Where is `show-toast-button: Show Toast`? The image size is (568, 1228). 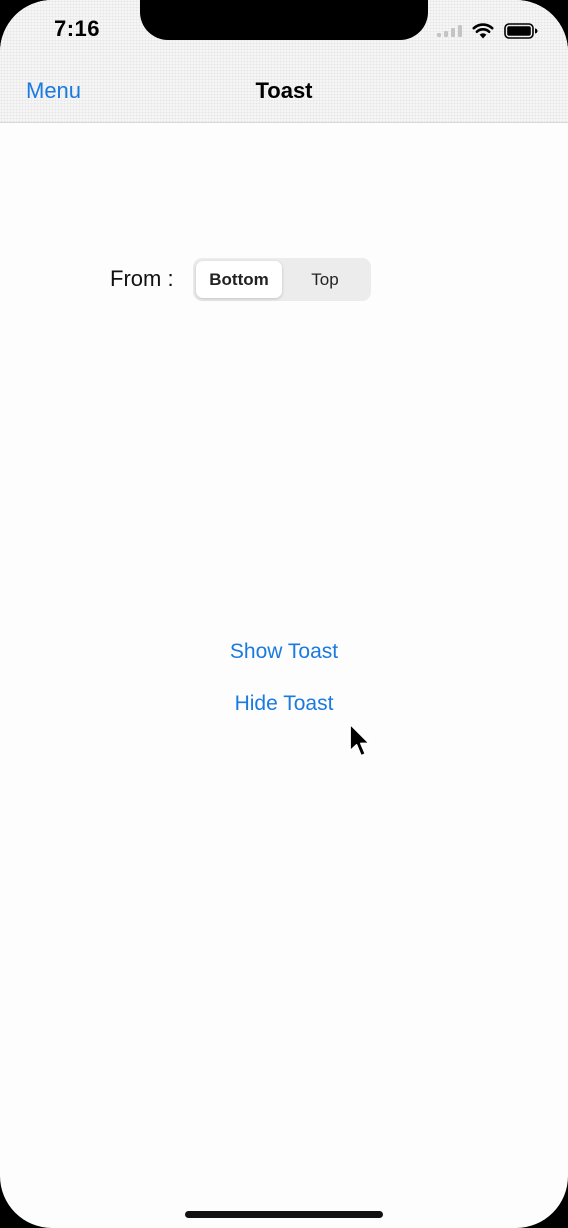 show-toast-button: Show Toast is located at coordinates (284, 651).